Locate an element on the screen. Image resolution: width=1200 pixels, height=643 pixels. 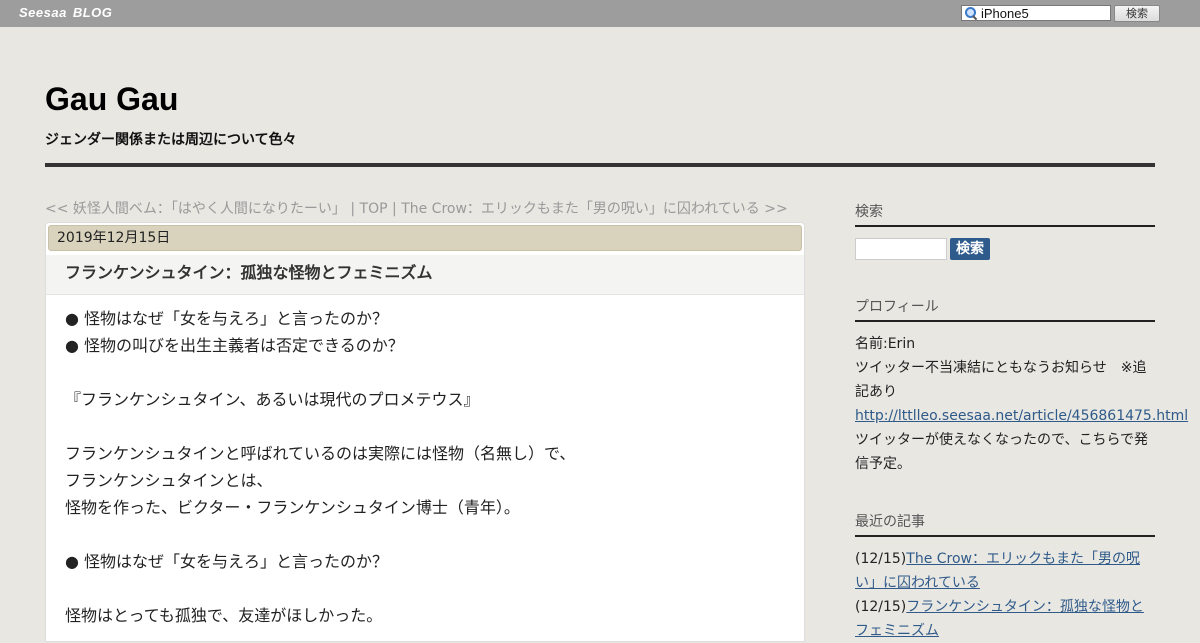
prev-article-link: << 妖怪人間ベム：「はやく人間になりたーい」 is located at coordinates (195, 209).